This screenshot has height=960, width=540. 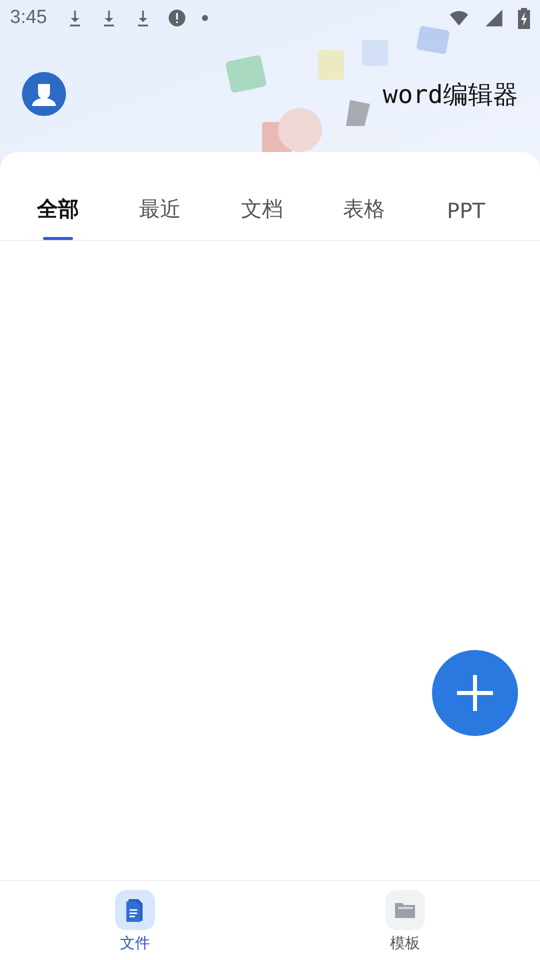 I want to click on signal-icon, so click(x=494, y=18).